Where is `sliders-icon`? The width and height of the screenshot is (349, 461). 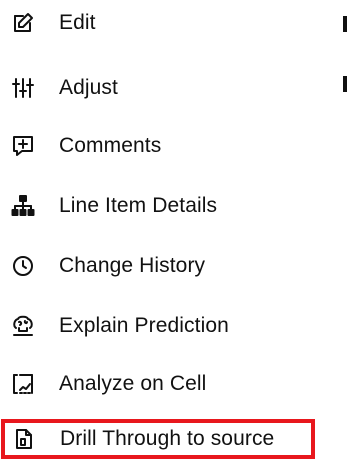 sliders-icon is located at coordinates (23, 88).